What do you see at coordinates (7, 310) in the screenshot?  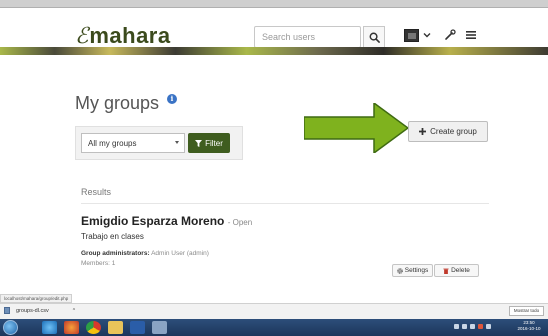 I see `file-icon` at bounding box center [7, 310].